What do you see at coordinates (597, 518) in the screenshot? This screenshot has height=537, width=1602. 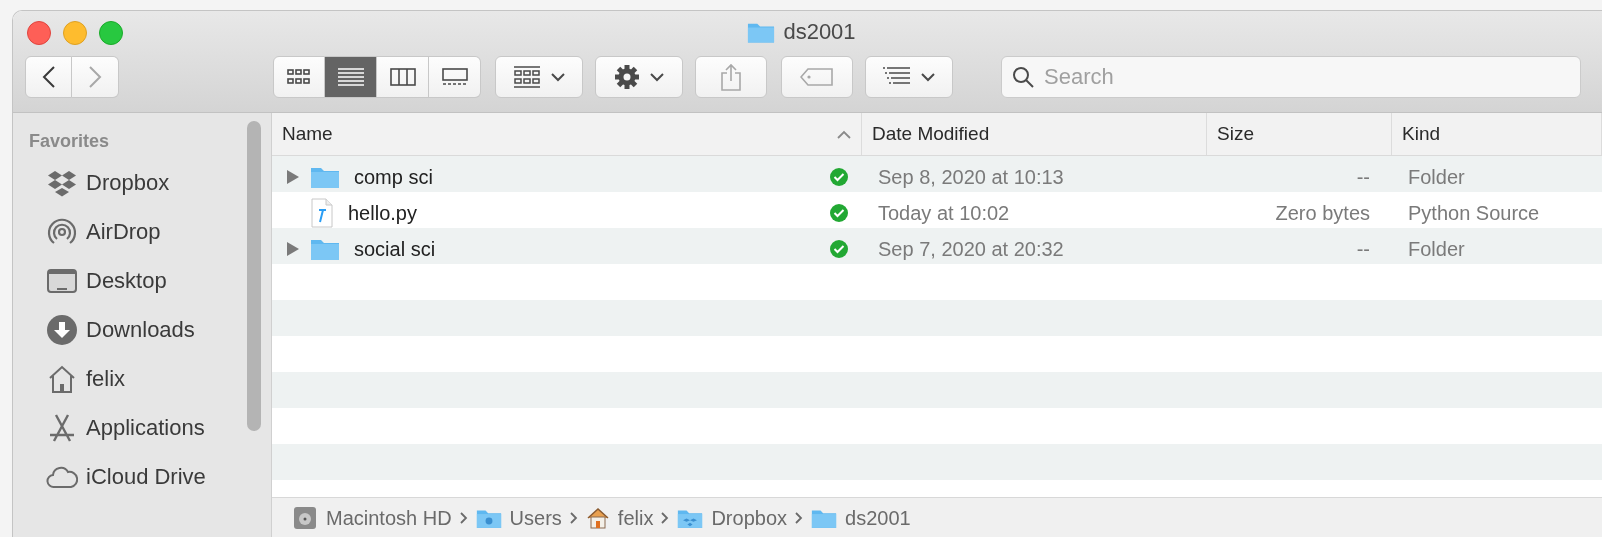 I see `home-icon` at bounding box center [597, 518].